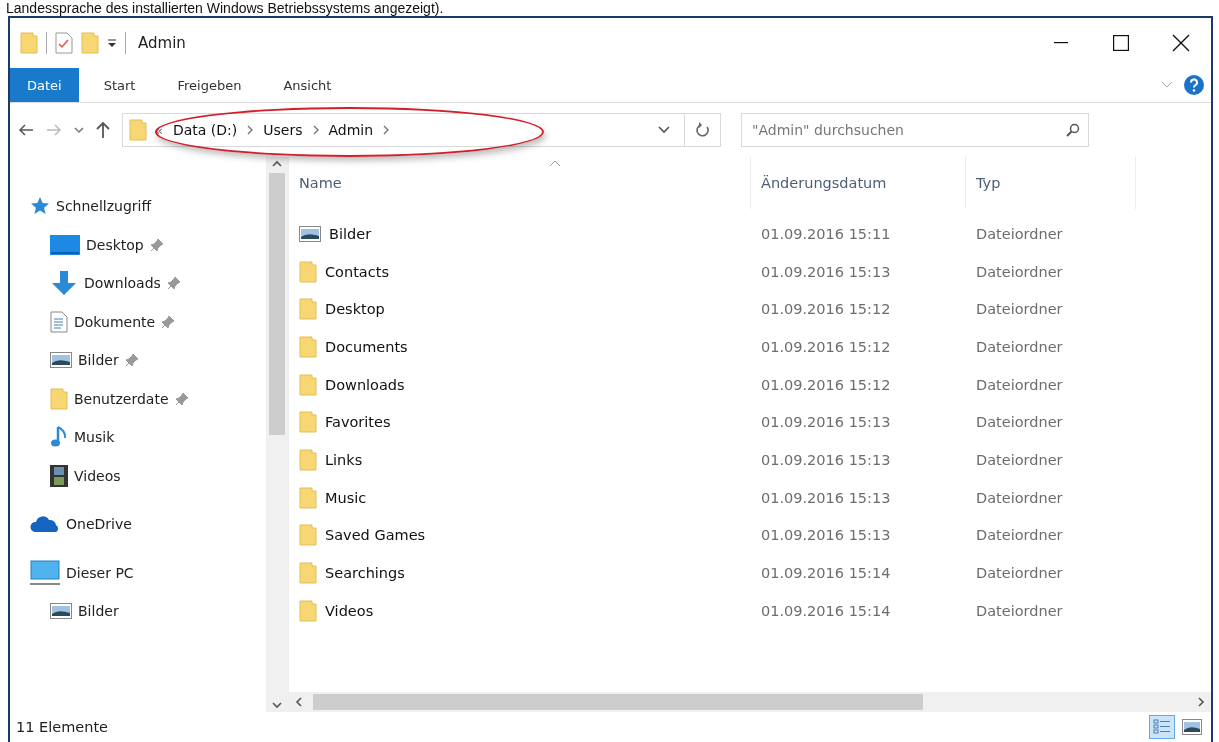 The image size is (1219, 742). What do you see at coordinates (520, 183) in the screenshot?
I see `column-header: Name` at bounding box center [520, 183].